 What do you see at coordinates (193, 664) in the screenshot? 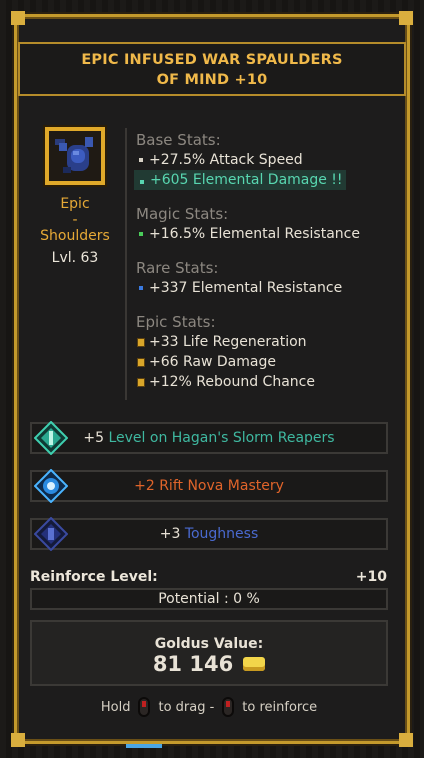
I see `goldus-value: 81 146` at bounding box center [193, 664].